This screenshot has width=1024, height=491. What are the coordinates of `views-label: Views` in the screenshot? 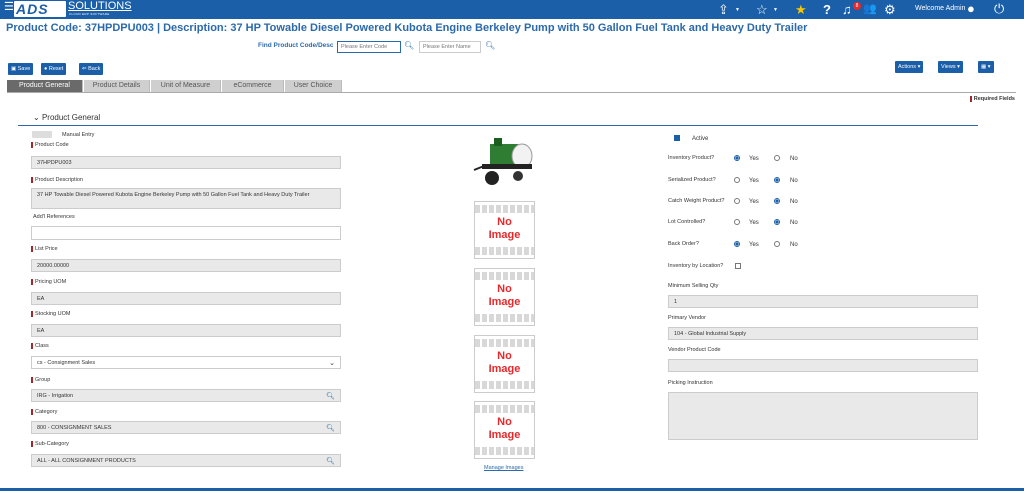 It's located at (948, 67).